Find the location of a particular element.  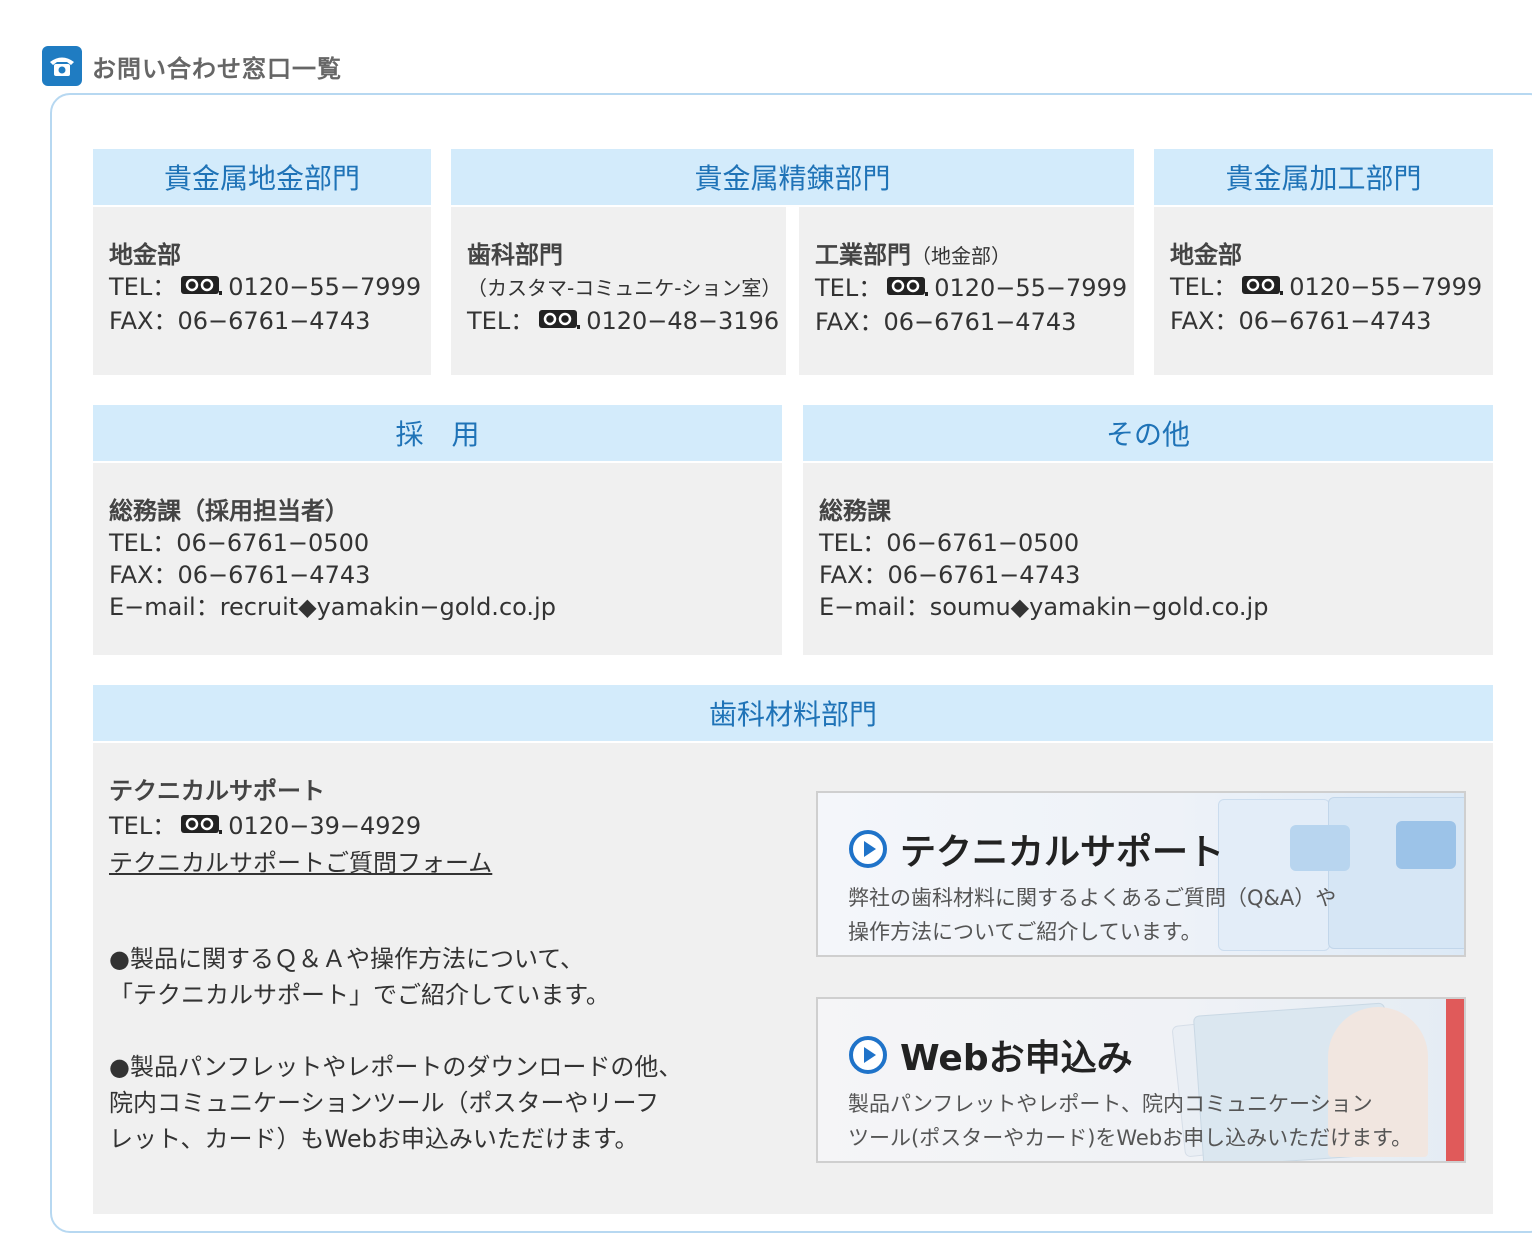

cell-jigane: 地金部 TEL： 0120−55−7999 FAX：06−6761−4743 is located at coordinates (262, 291).